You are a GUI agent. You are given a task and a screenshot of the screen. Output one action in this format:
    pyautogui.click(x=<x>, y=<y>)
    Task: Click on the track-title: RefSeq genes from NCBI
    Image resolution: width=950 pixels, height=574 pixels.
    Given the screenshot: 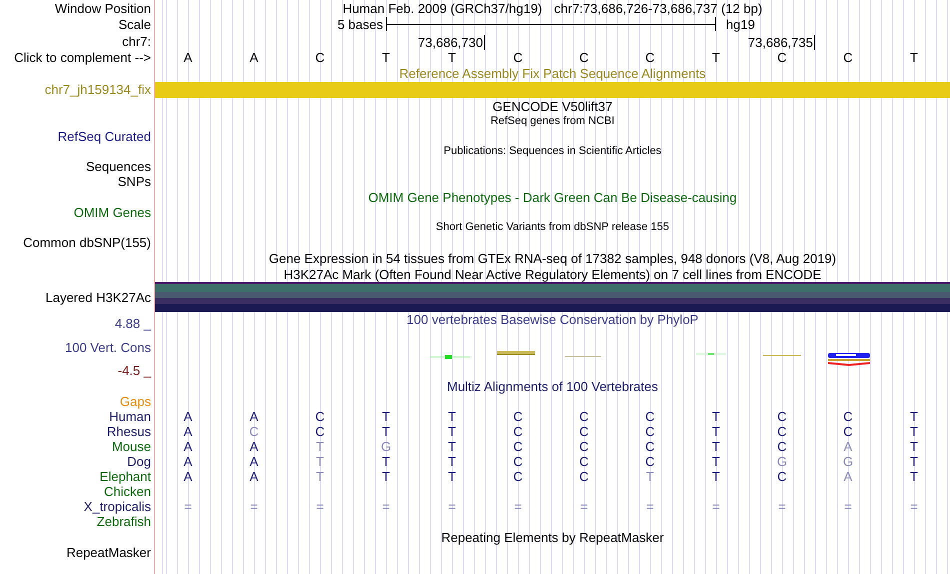 What is the action you would take?
    pyautogui.click(x=552, y=121)
    